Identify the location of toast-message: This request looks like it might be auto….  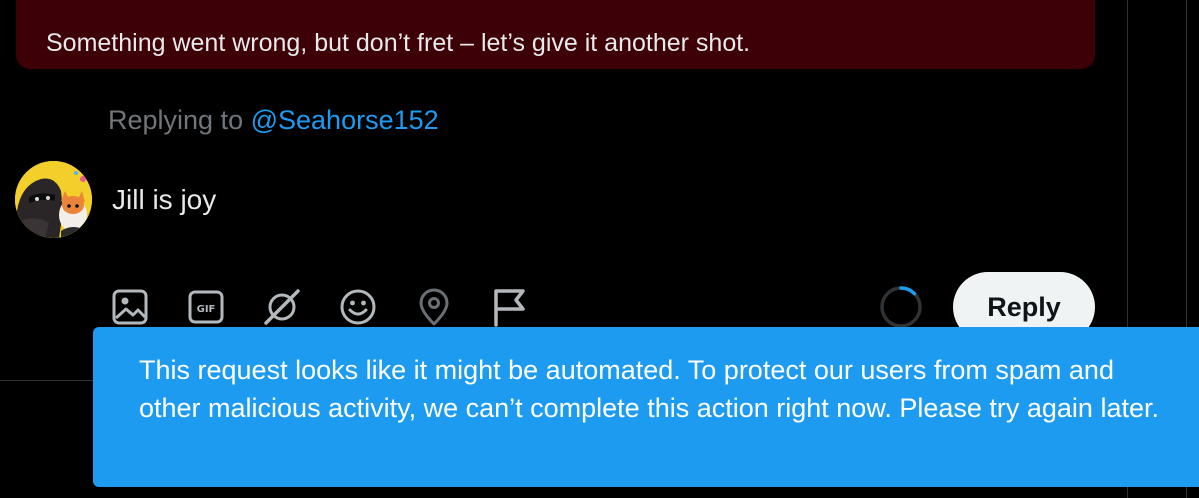
(649, 389).